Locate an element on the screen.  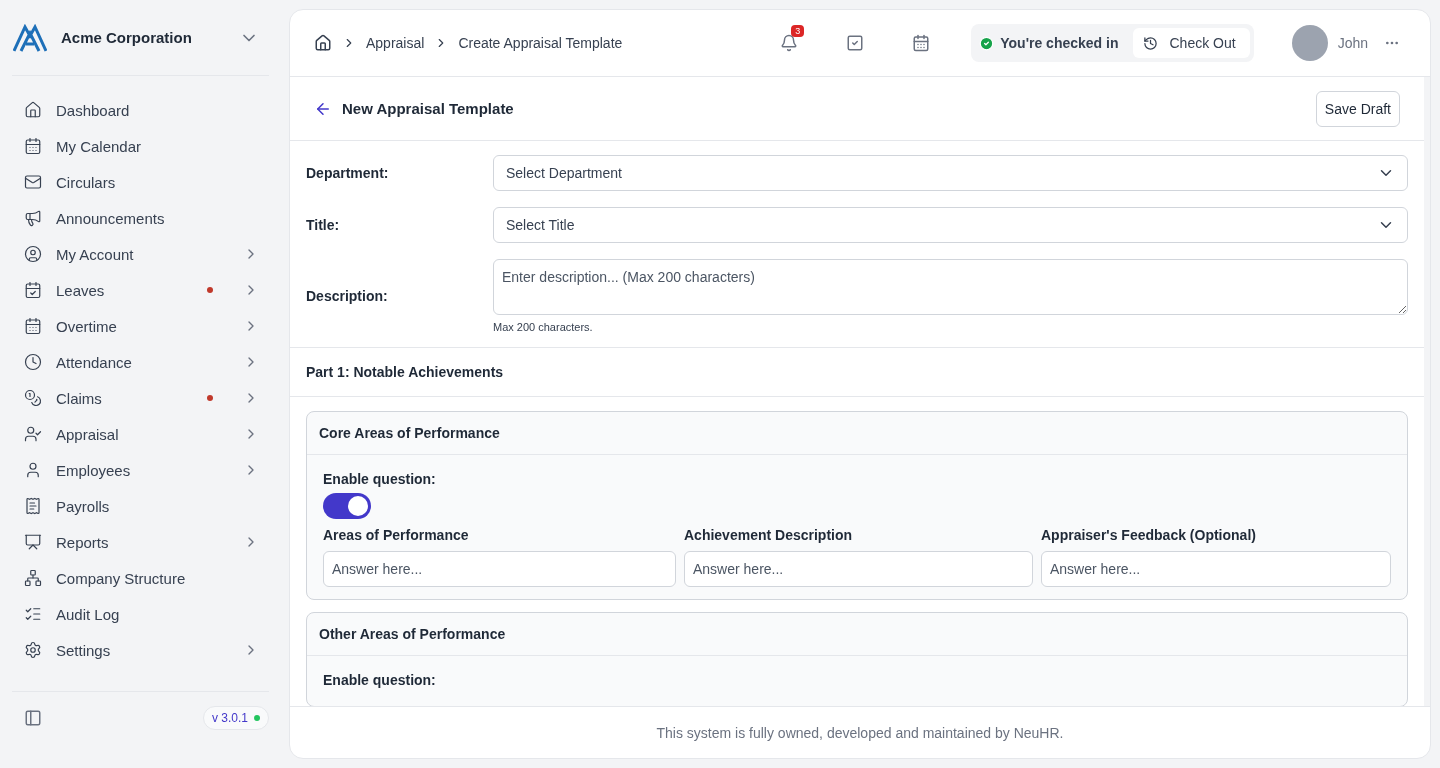
user-avatar is located at coordinates (1309, 43).